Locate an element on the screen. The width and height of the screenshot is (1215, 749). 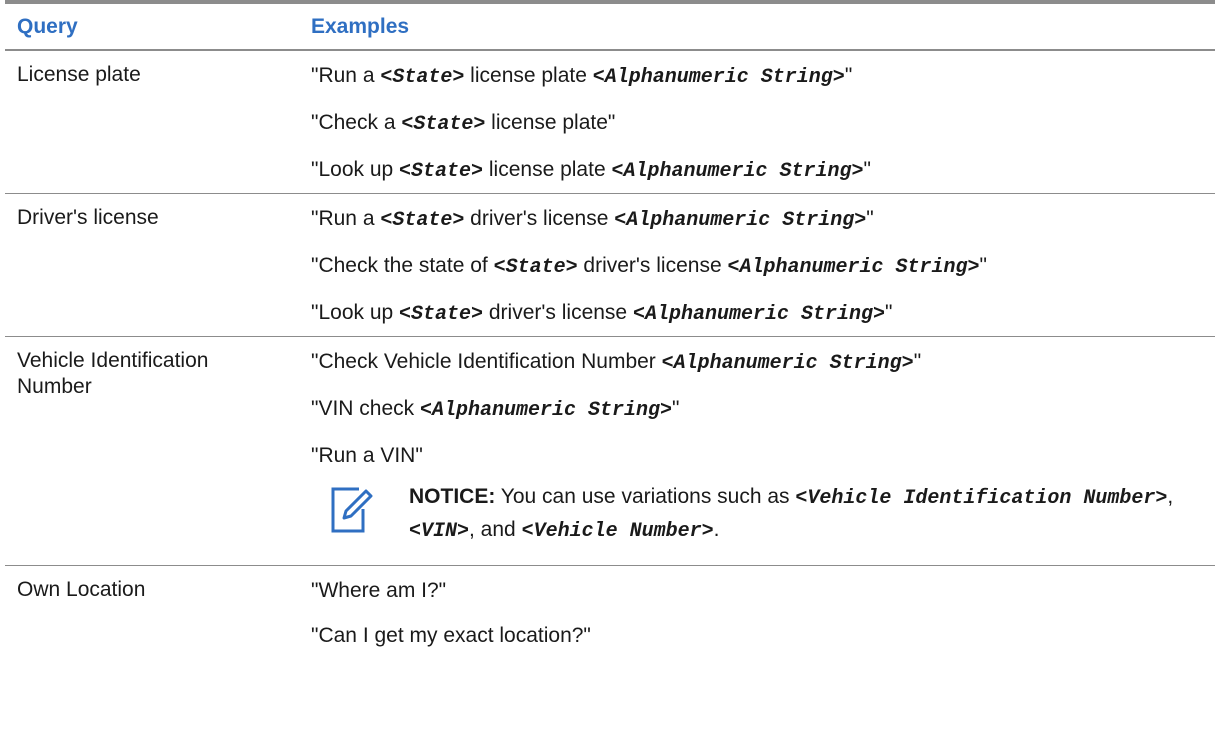
notice-body: You can use variations such as is located at coordinates (645, 496).